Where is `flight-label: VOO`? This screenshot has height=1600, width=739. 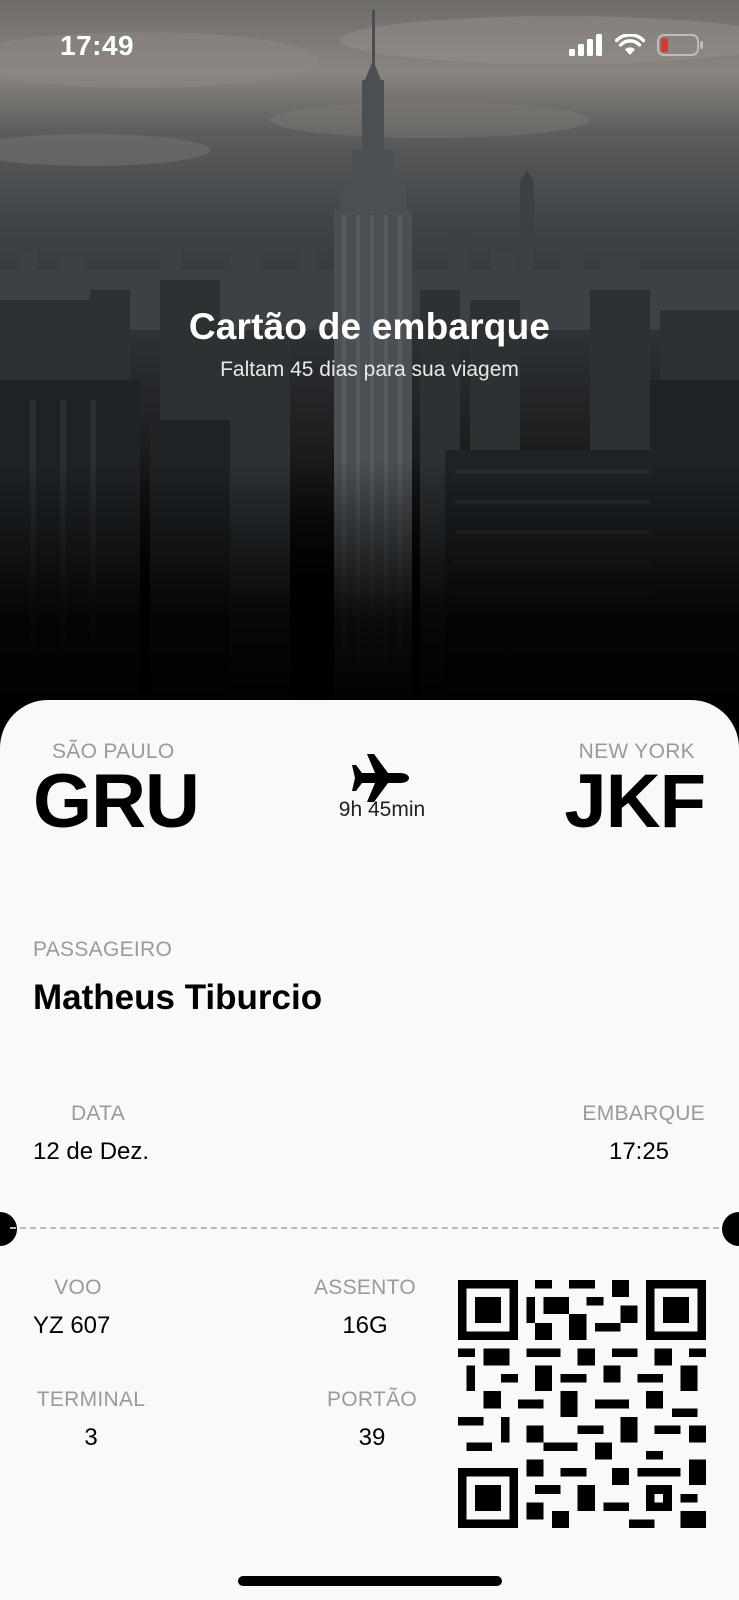 flight-label: VOO is located at coordinates (78, 1287).